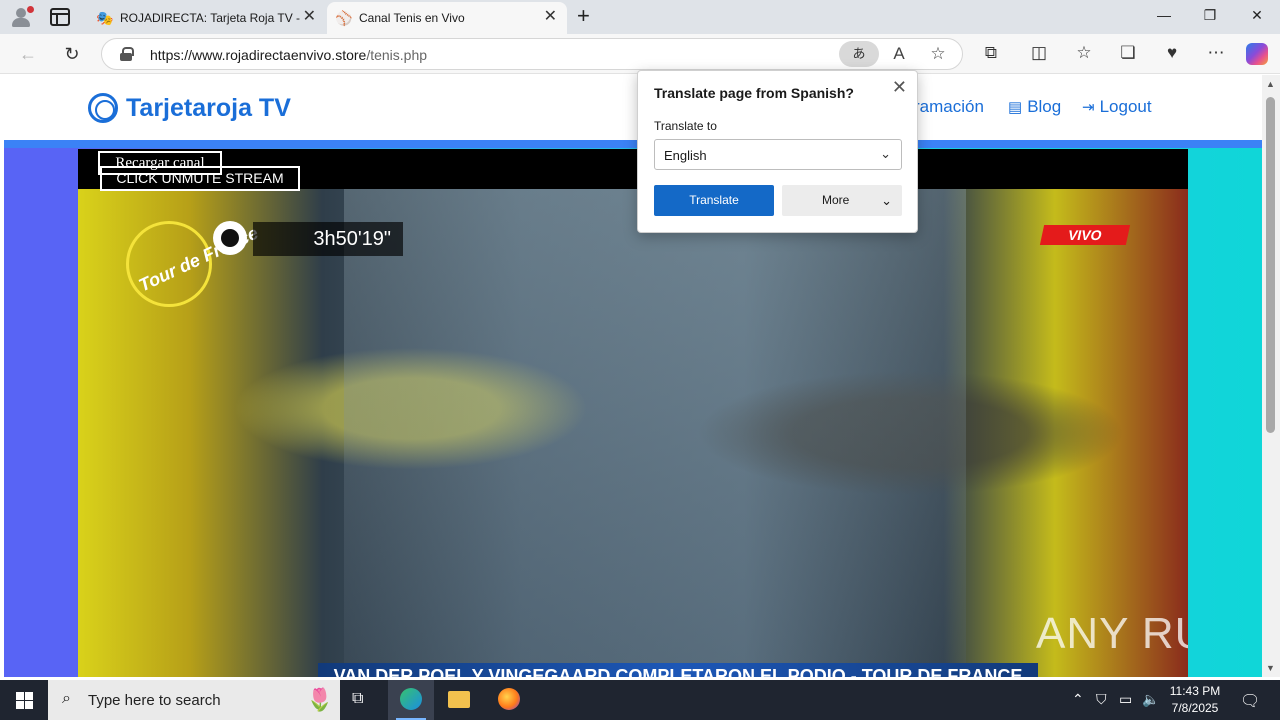  I want to click on anyrun-watermark: ANY RUN, so click(1112, 633).